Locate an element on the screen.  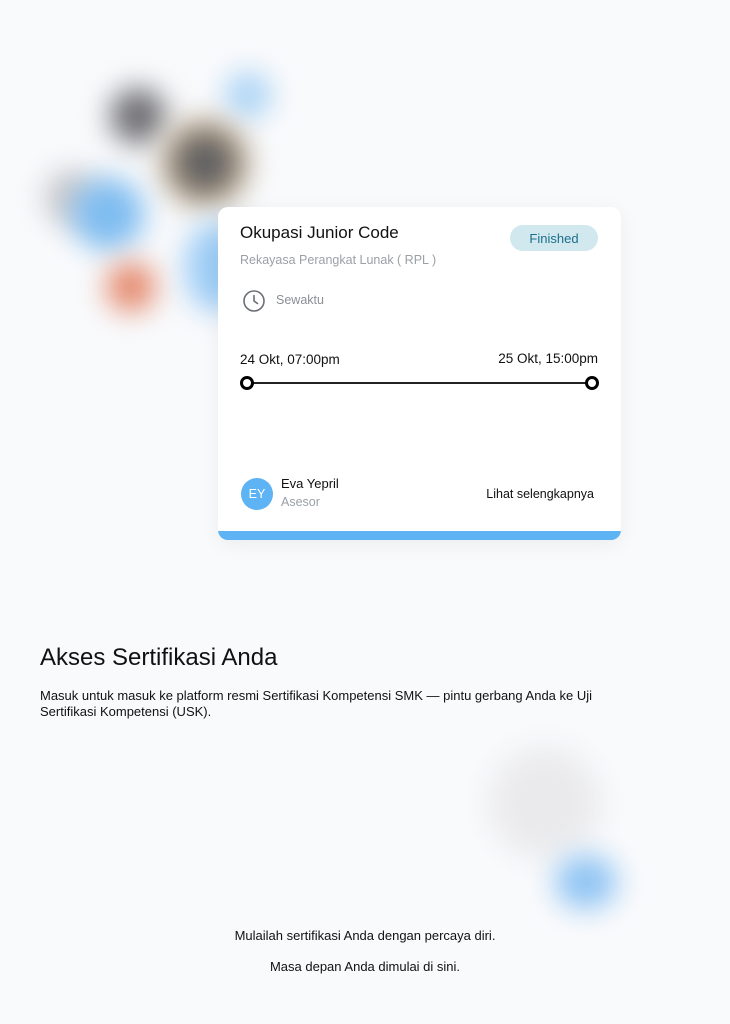
timeline is located at coordinates (419, 383).